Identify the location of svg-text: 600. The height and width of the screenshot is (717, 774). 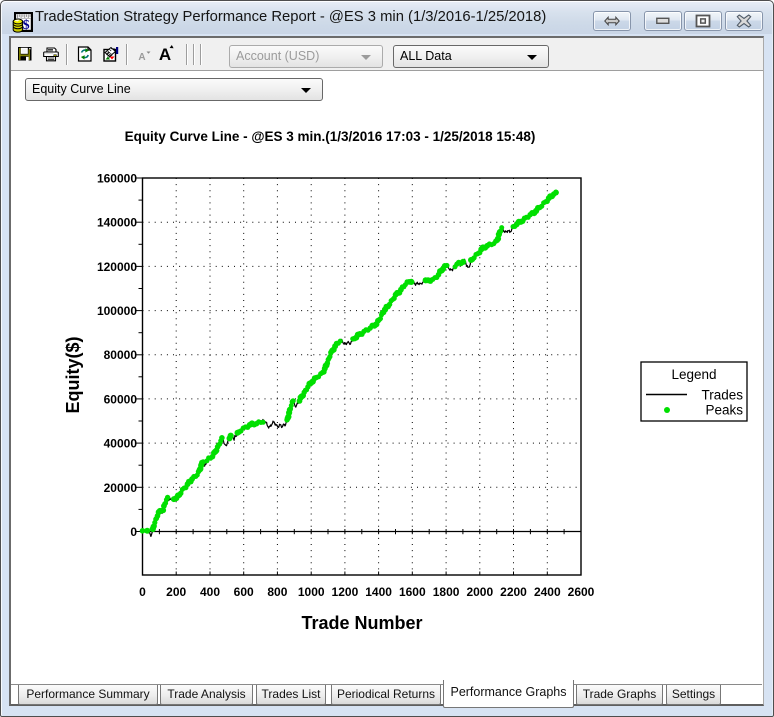
(244, 592).